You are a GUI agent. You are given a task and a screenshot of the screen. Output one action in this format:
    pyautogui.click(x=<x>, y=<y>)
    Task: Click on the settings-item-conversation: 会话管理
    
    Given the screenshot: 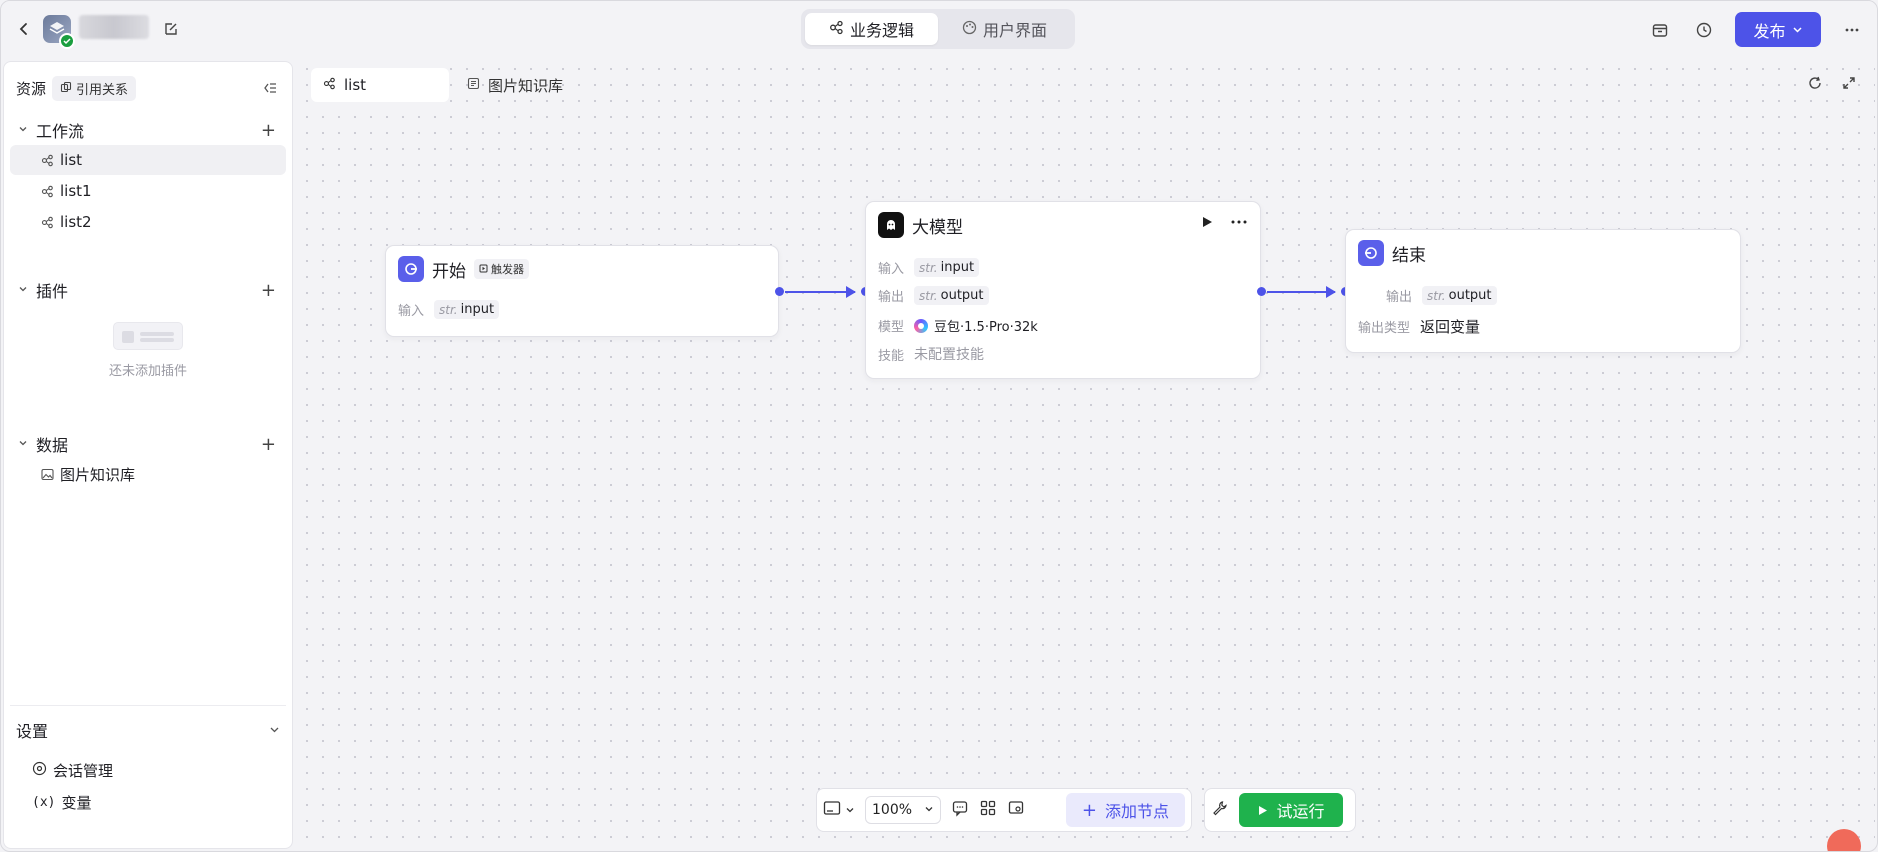 What is the action you would take?
    pyautogui.click(x=72, y=770)
    